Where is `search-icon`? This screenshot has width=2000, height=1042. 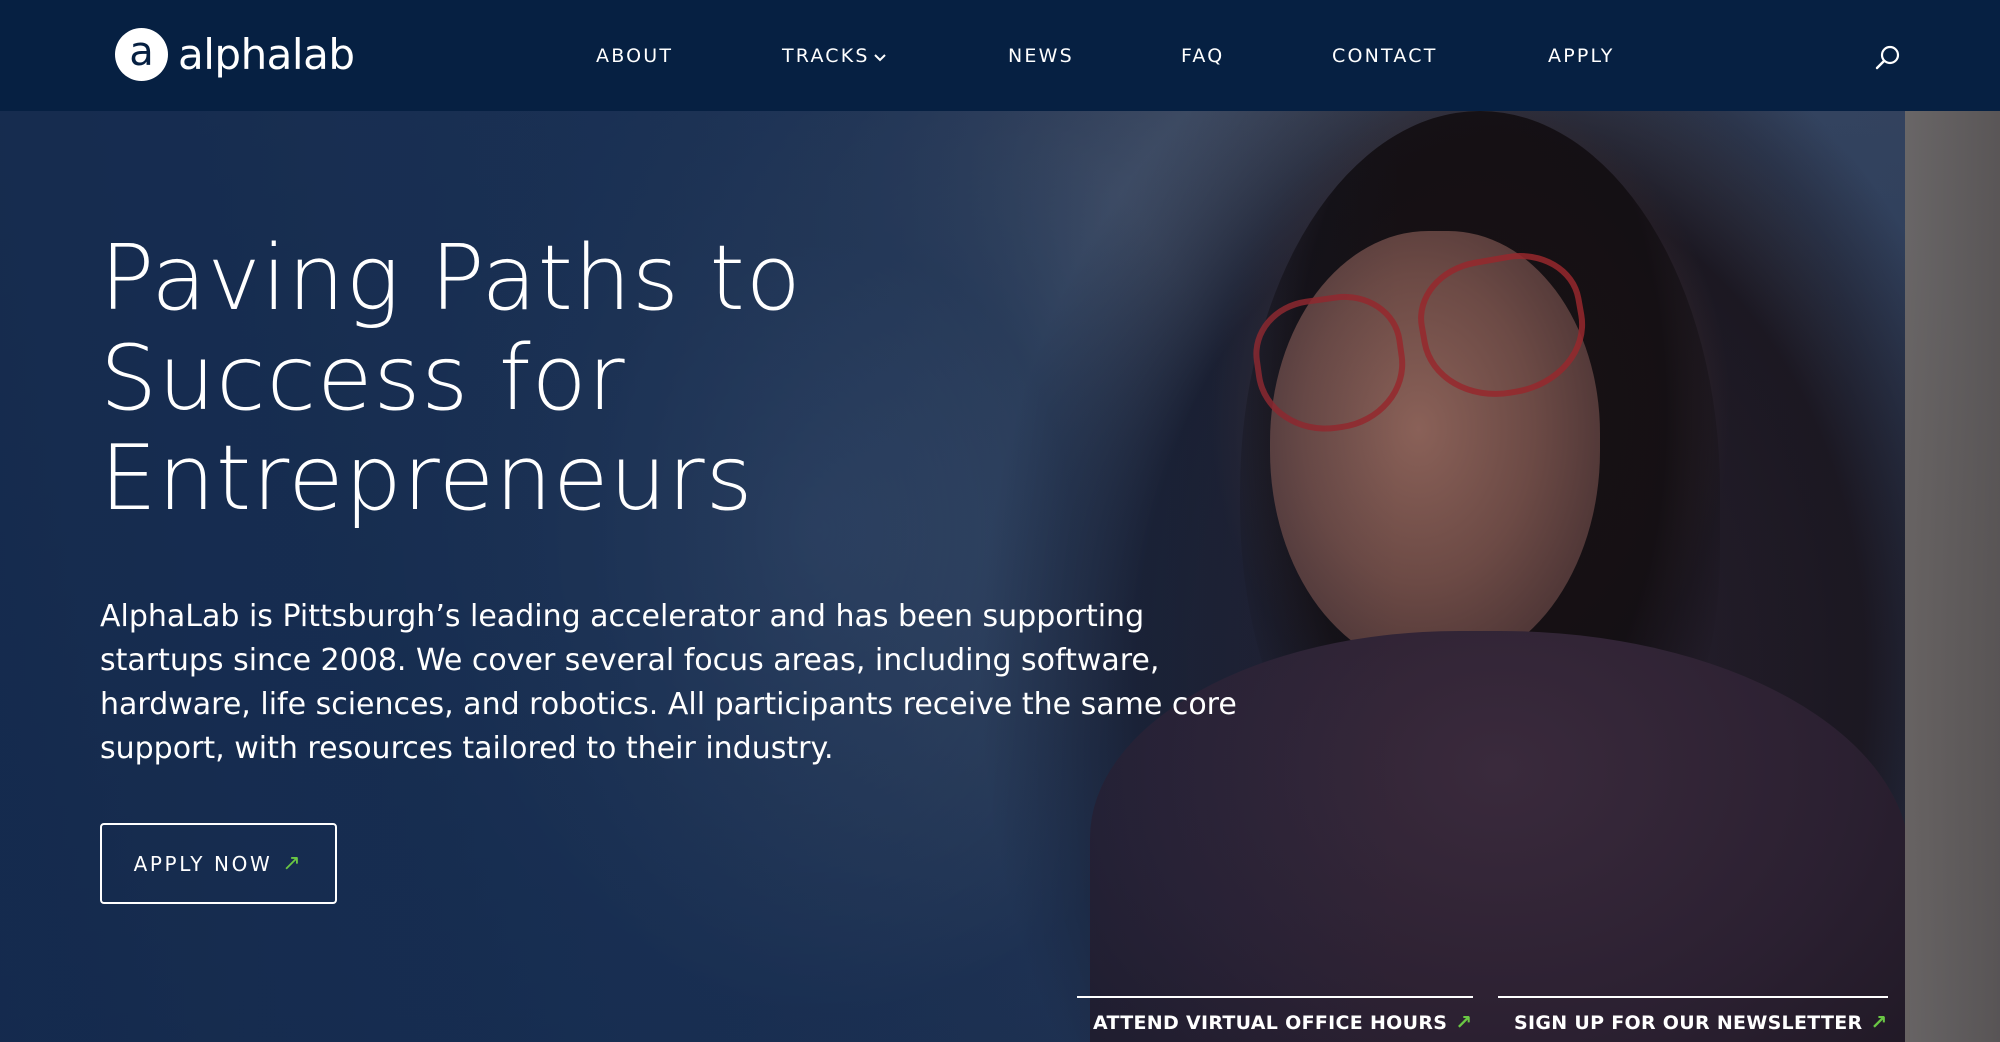 search-icon is located at coordinates (1888, 58).